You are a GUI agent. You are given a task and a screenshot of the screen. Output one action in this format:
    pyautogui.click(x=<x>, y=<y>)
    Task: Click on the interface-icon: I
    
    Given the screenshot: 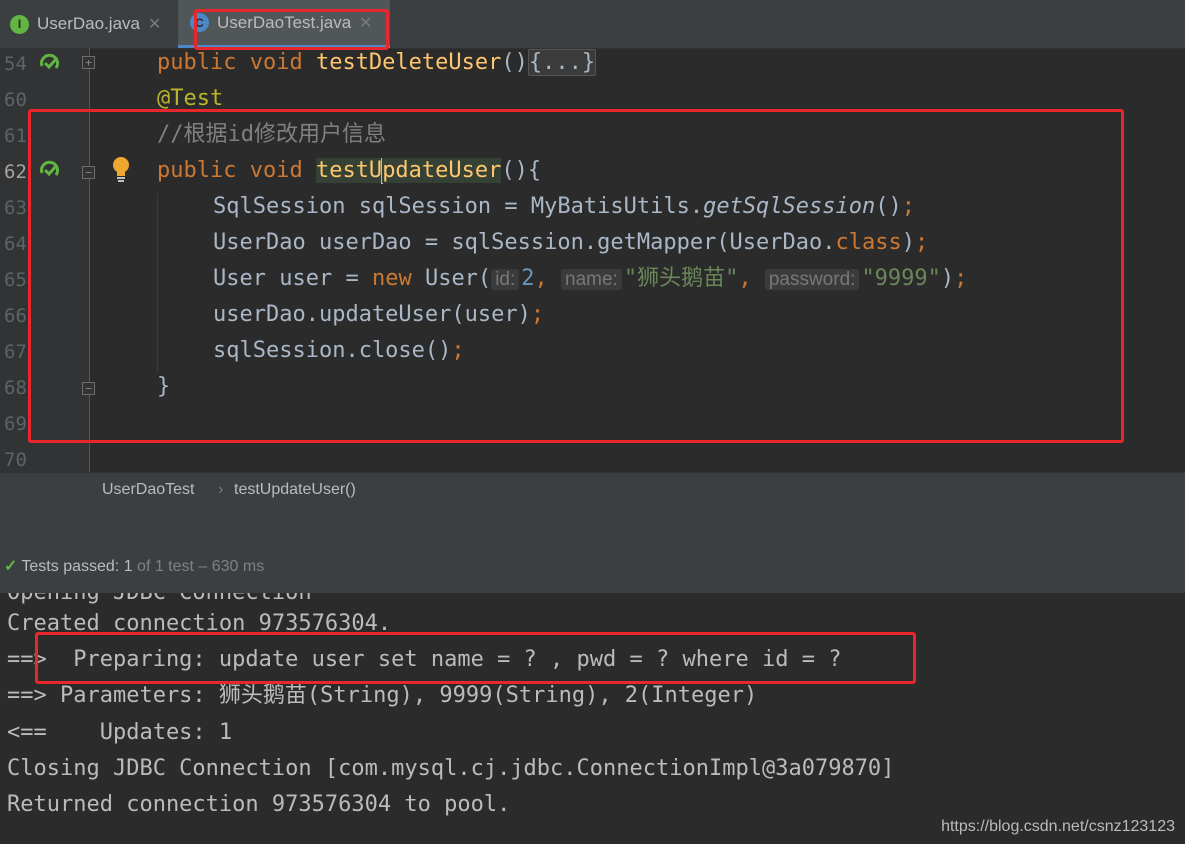 What is the action you would take?
    pyautogui.click(x=19, y=24)
    